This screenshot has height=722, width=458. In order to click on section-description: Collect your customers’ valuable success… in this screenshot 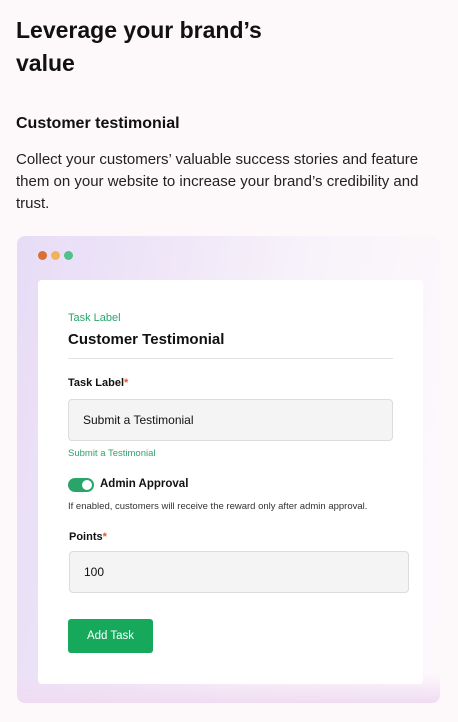, I will do `click(217, 181)`.